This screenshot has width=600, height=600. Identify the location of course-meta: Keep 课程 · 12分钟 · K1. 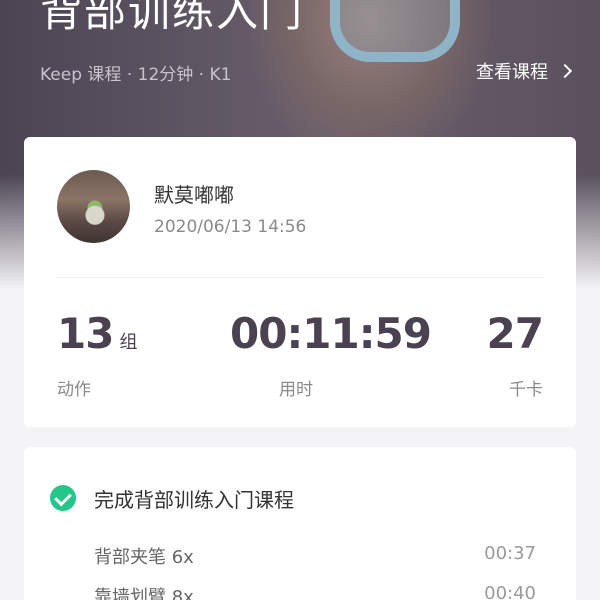
(136, 75).